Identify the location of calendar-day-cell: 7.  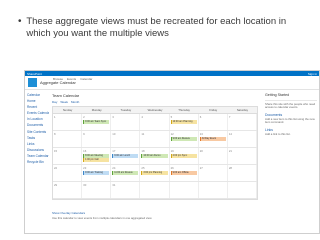
(242, 122).